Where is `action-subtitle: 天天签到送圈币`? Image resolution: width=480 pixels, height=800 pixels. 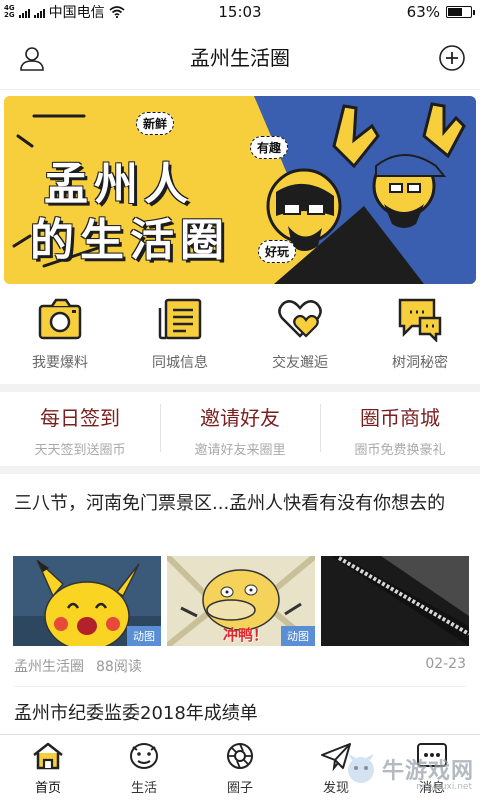
action-subtitle: 天天签到送圈币 is located at coordinates (80, 450).